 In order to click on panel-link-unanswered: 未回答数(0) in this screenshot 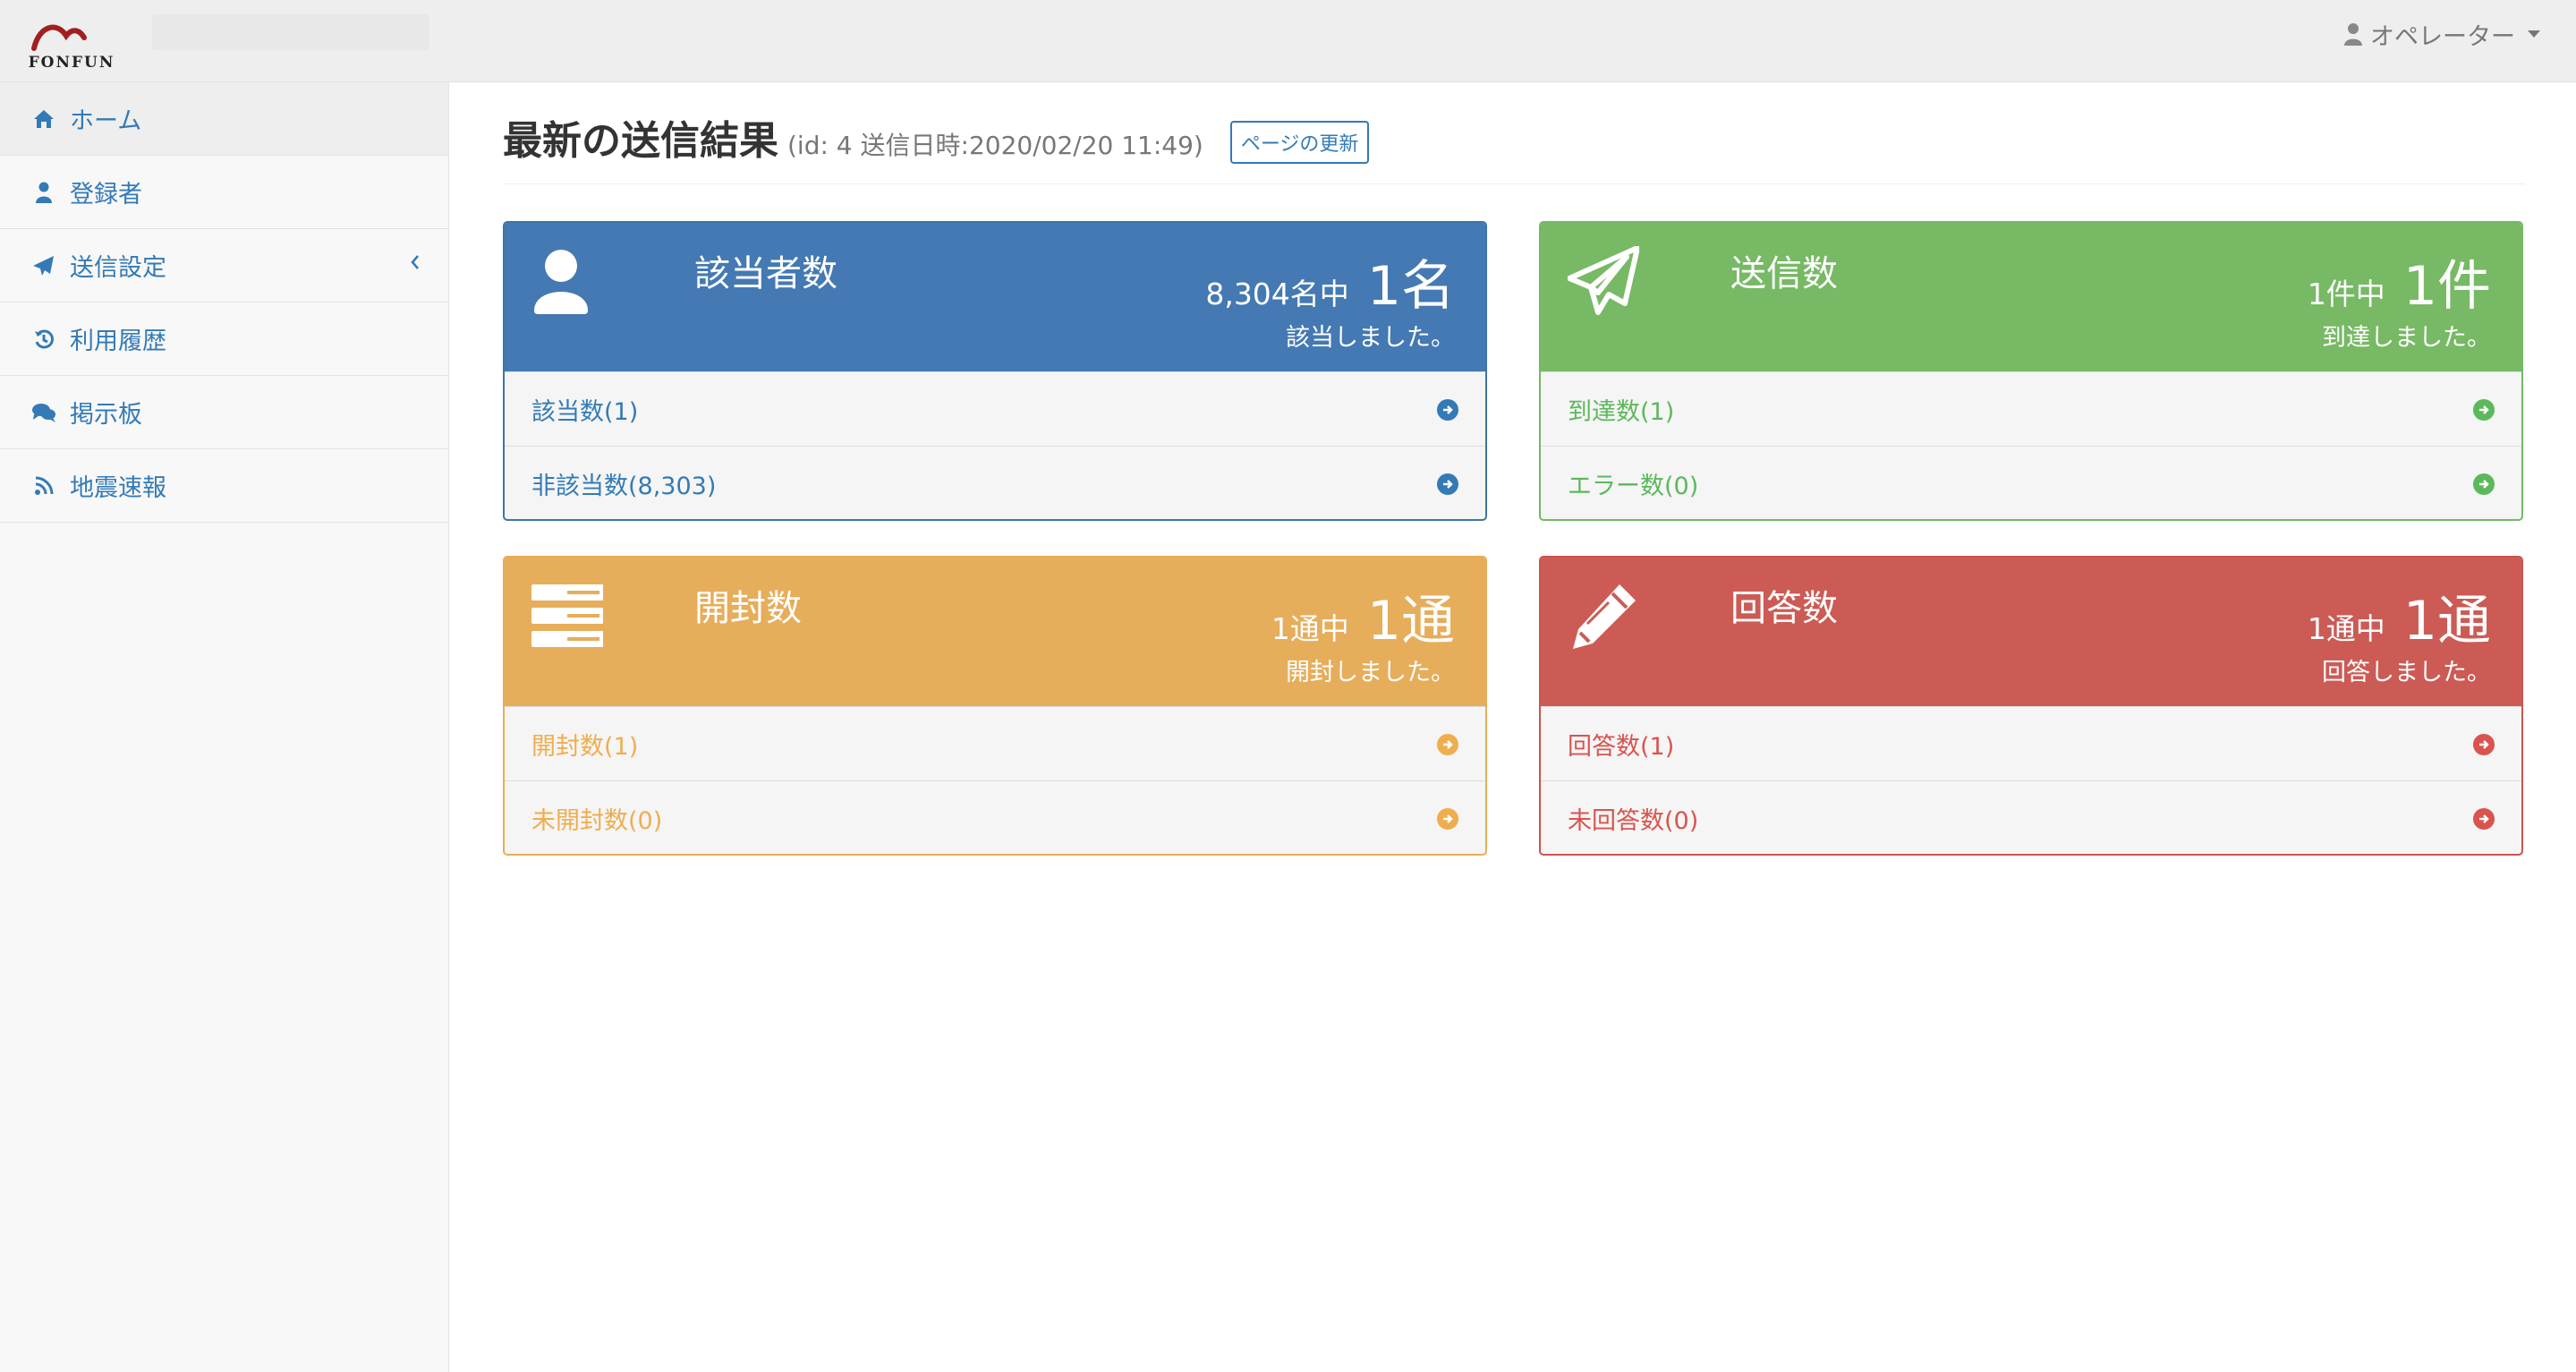, I will do `click(2031, 817)`.